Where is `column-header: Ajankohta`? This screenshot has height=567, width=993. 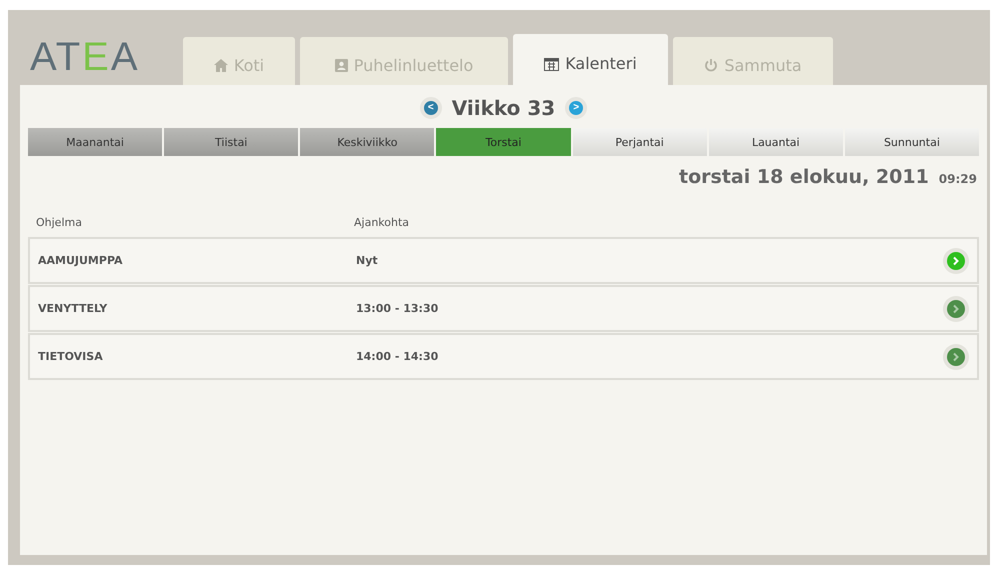
column-header: Ajankohta is located at coordinates (382, 222).